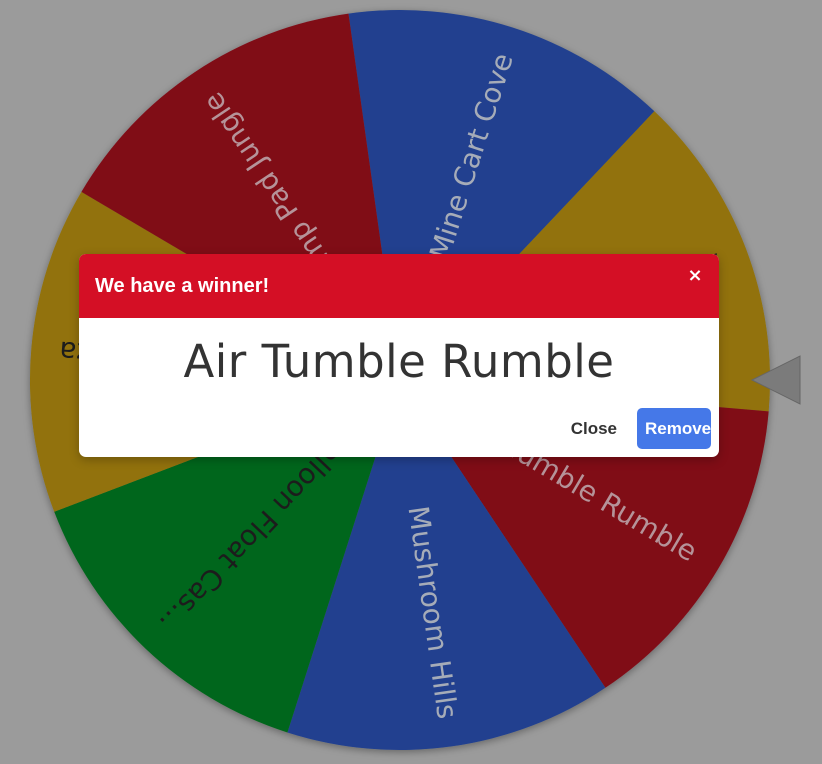 The width and height of the screenshot is (822, 764). I want to click on dialog-title: We have a winner!, so click(182, 285).